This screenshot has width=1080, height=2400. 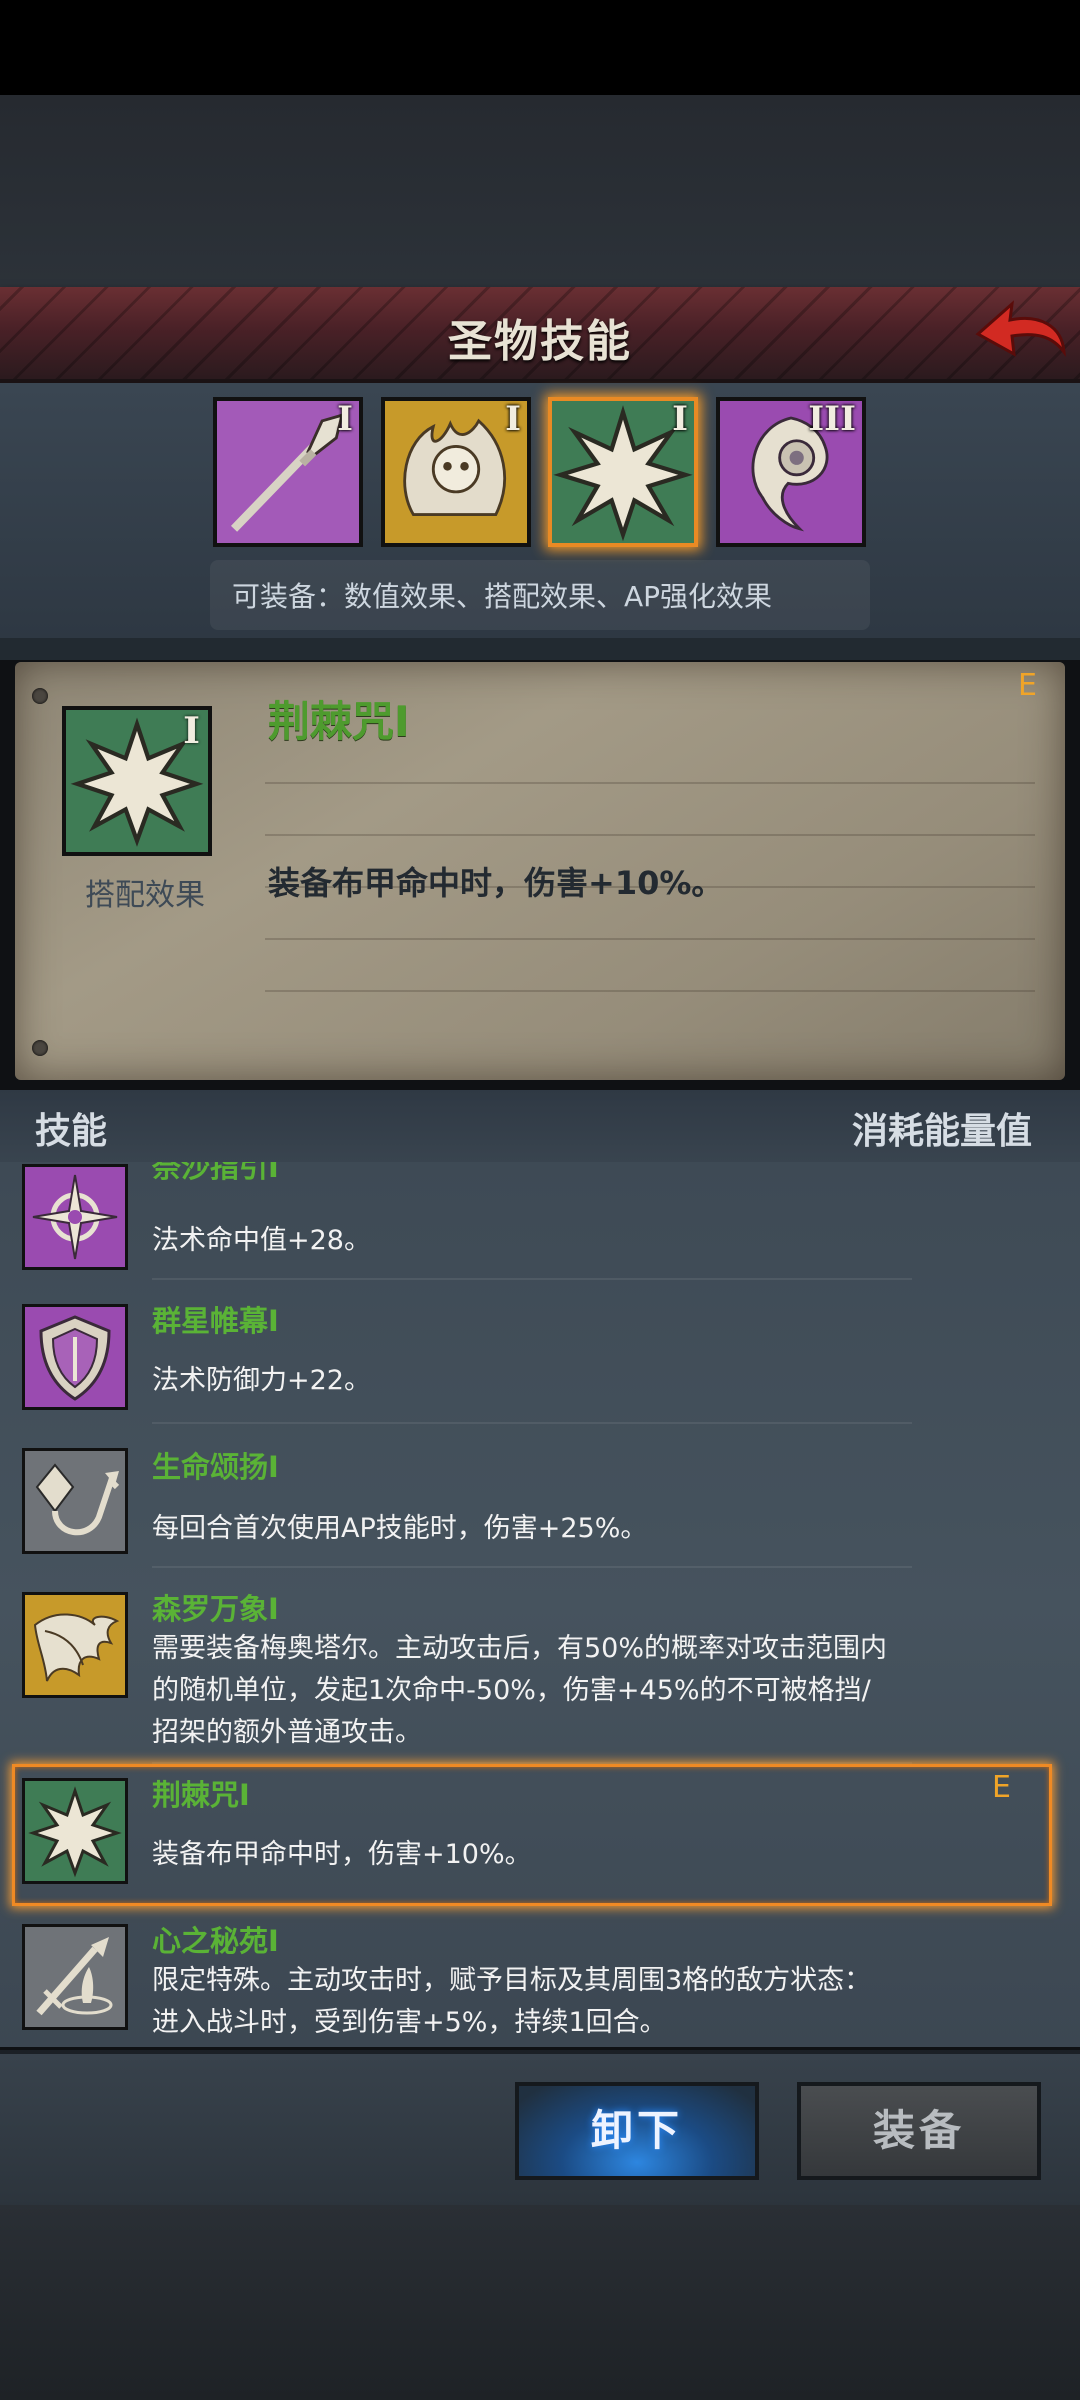 I want to click on shield-icon, so click(x=75, y=1357).